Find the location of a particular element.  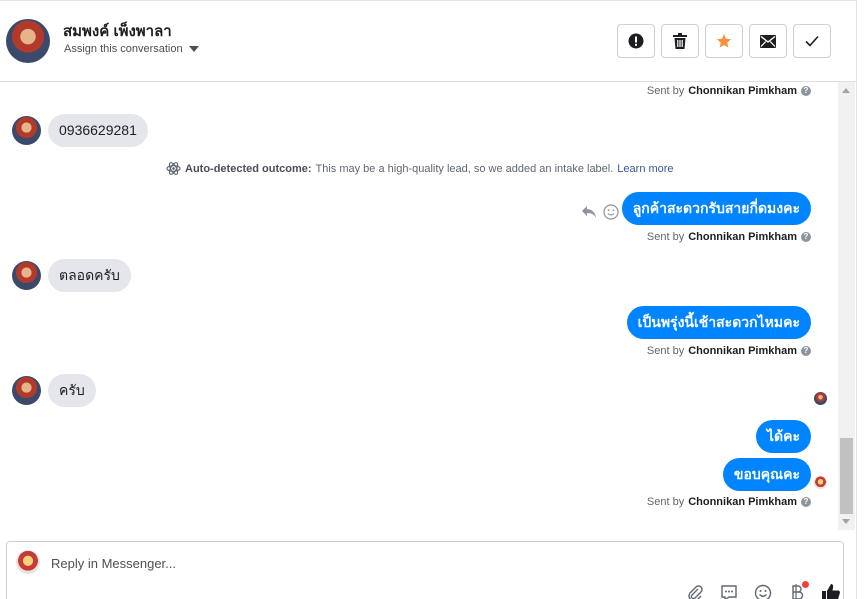

outgoing-message: ได้คะ is located at coordinates (783, 436).